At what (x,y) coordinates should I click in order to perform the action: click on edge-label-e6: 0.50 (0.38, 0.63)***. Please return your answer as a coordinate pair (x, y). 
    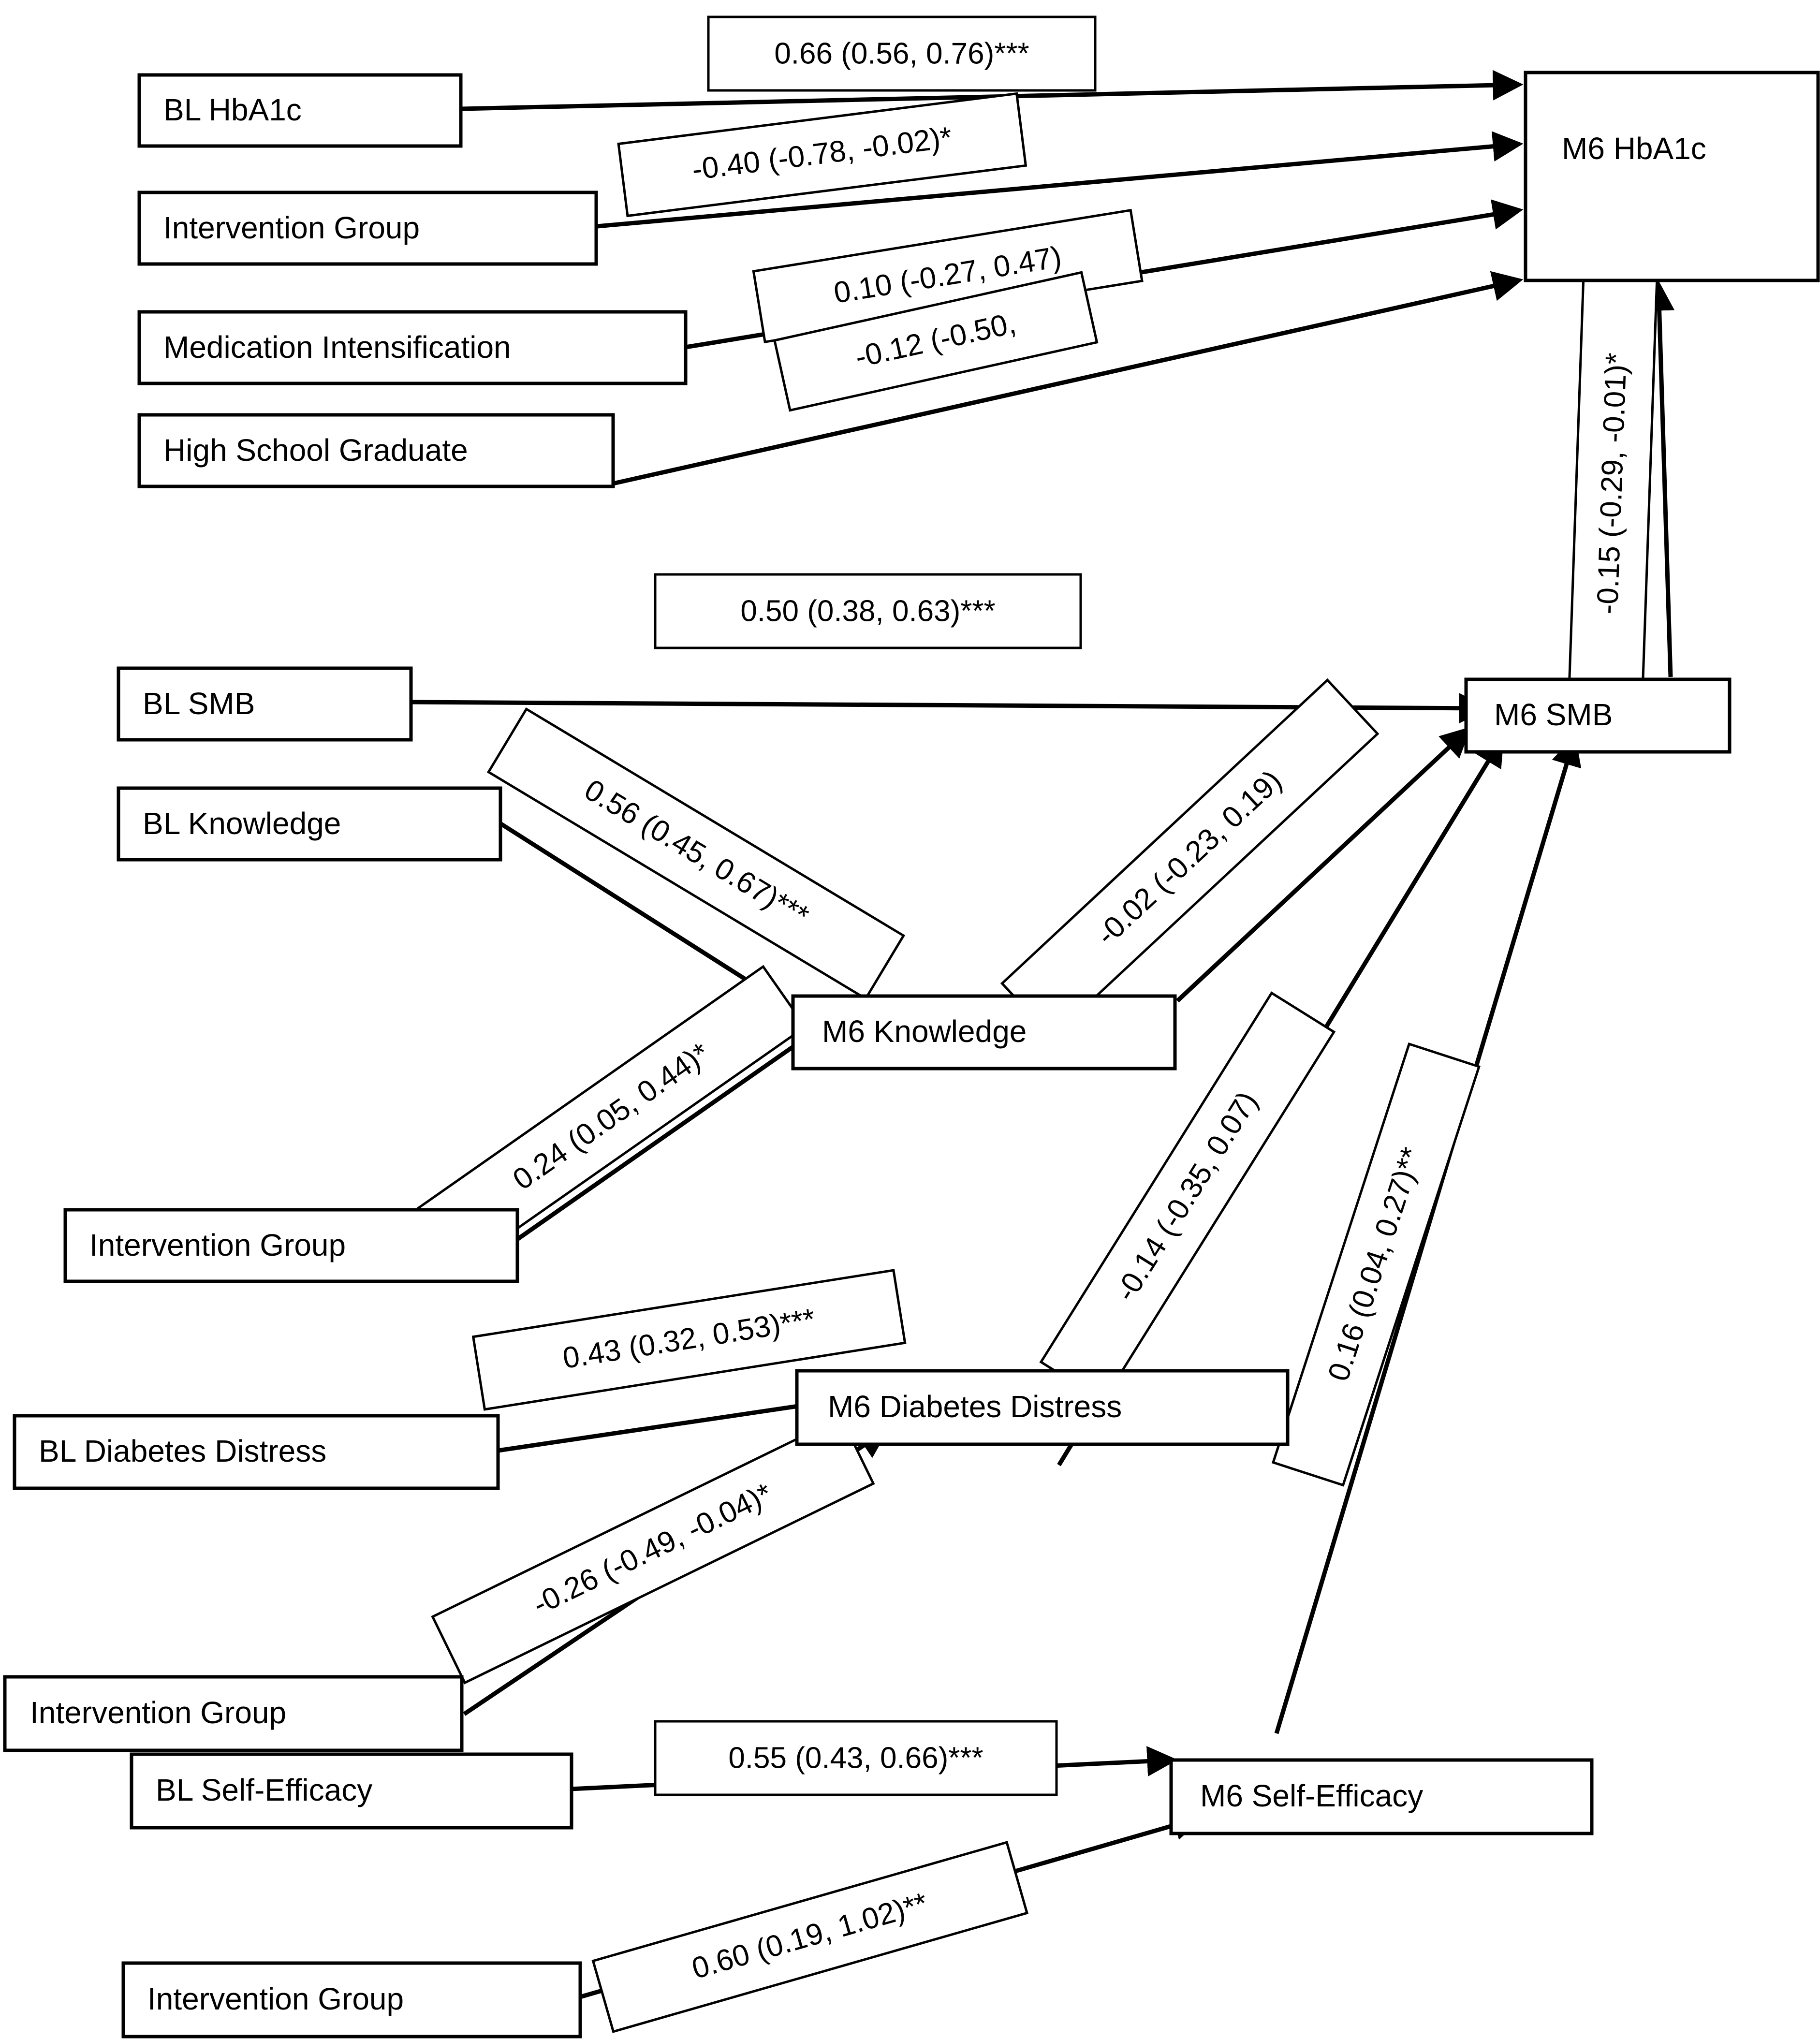
    Looking at the image, I should click on (868, 611).